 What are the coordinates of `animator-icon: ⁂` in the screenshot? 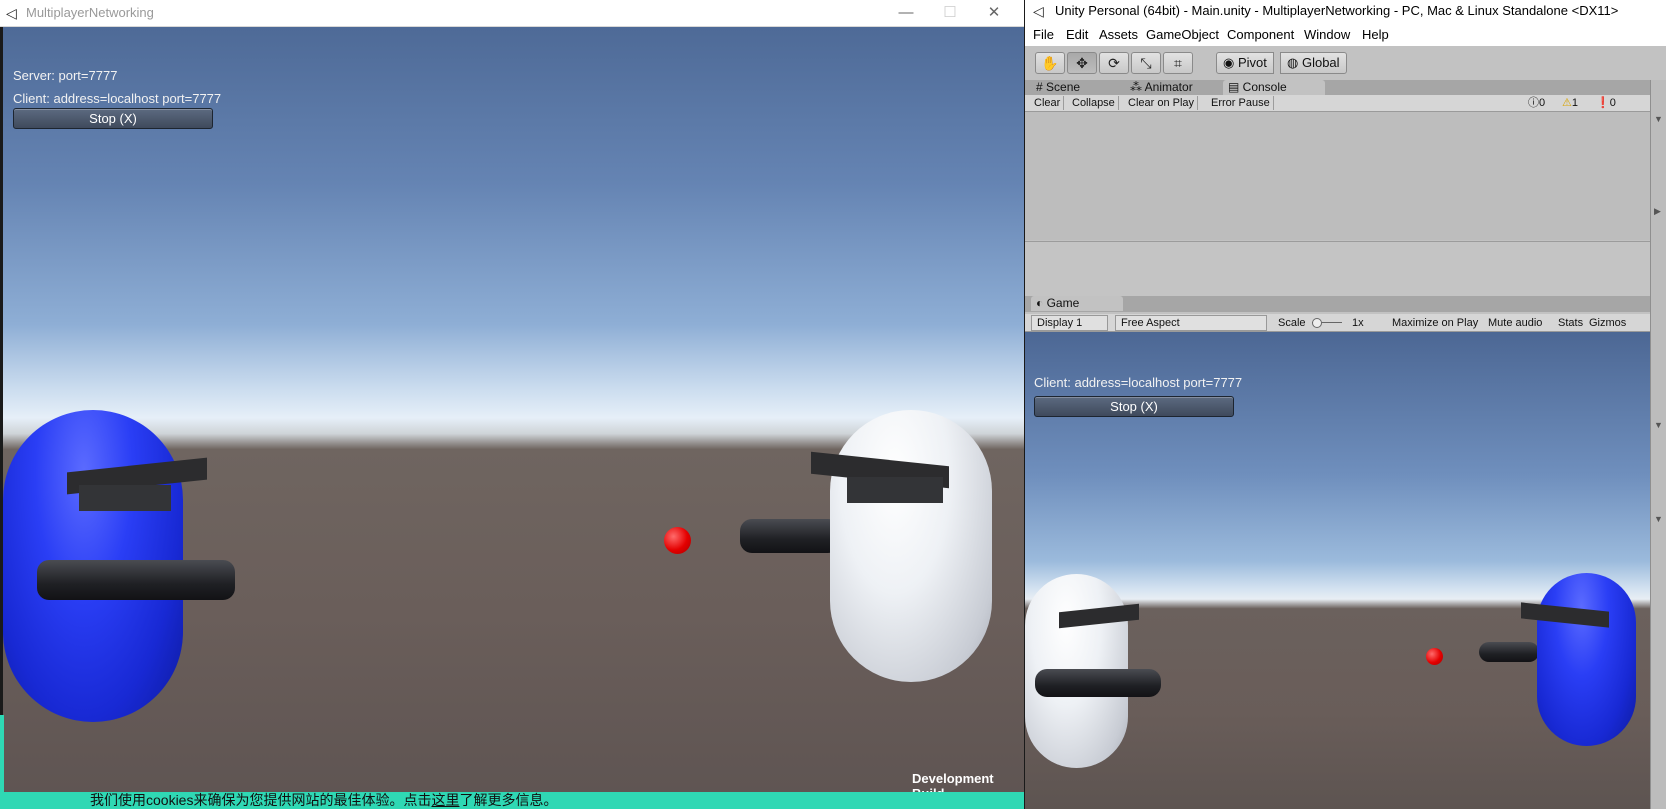 It's located at (1137, 87).